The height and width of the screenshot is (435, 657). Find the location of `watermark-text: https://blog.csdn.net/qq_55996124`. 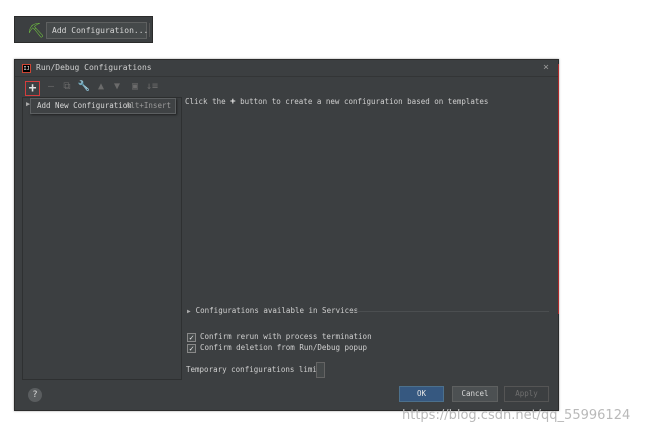

watermark-text: https://blog.csdn.net/qq_55996124 is located at coordinates (516, 415).